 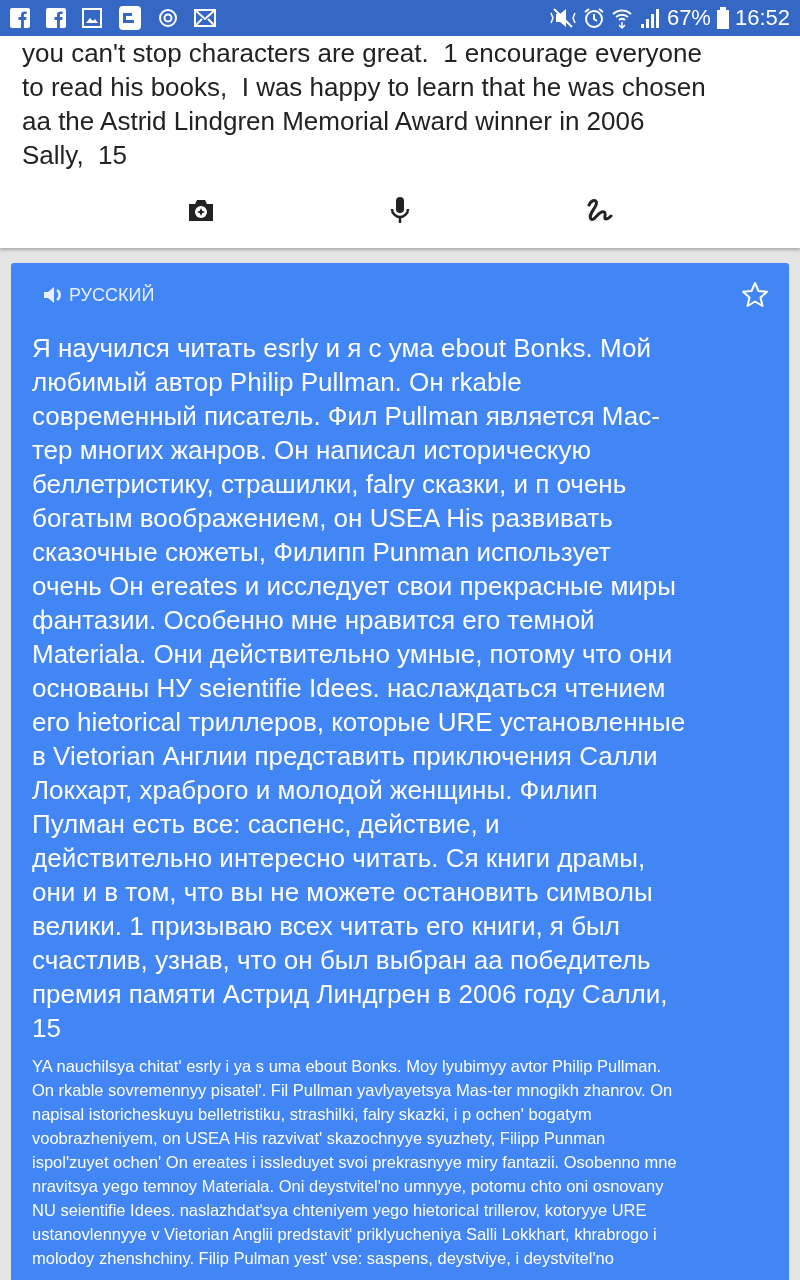 What do you see at coordinates (130, 18) in the screenshot?
I see `app-icon` at bounding box center [130, 18].